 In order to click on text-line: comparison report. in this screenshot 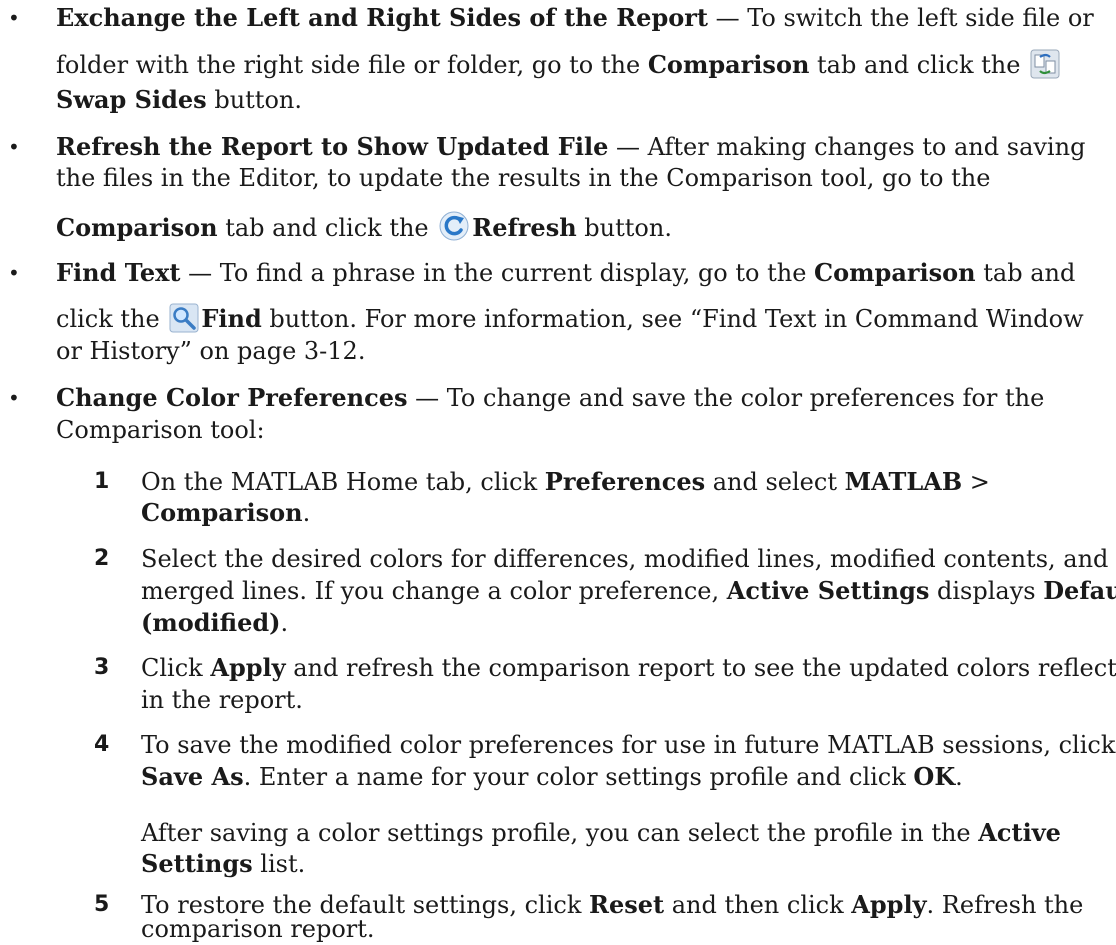, I will do `click(258, 929)`.